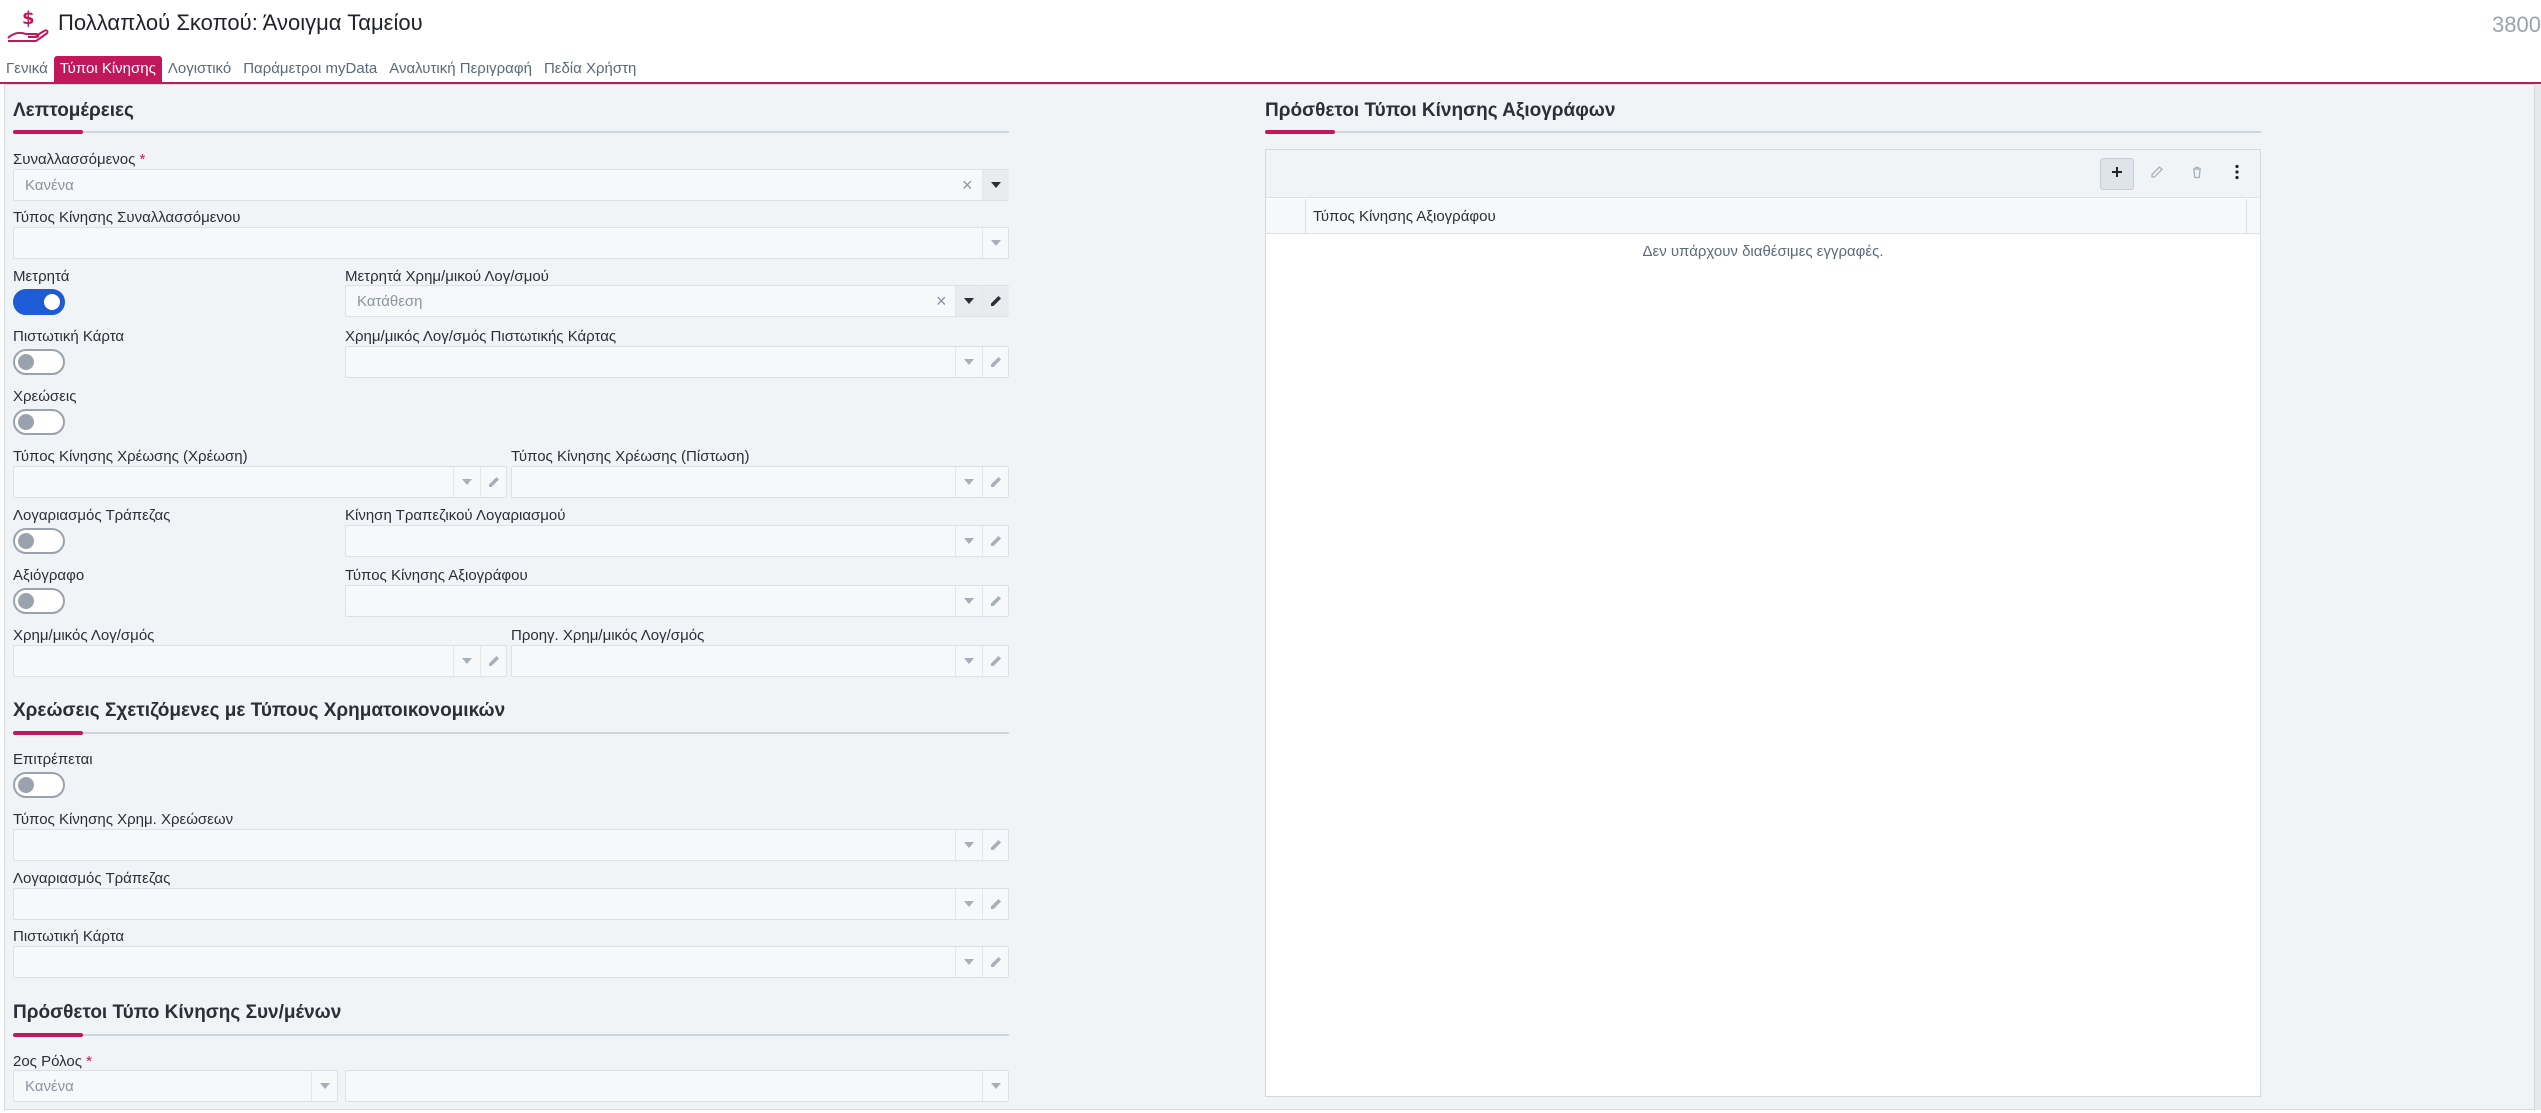  Describe the element at coordinates (677, 362) in the screenshot. I see `credit-card-account-select` at that location.